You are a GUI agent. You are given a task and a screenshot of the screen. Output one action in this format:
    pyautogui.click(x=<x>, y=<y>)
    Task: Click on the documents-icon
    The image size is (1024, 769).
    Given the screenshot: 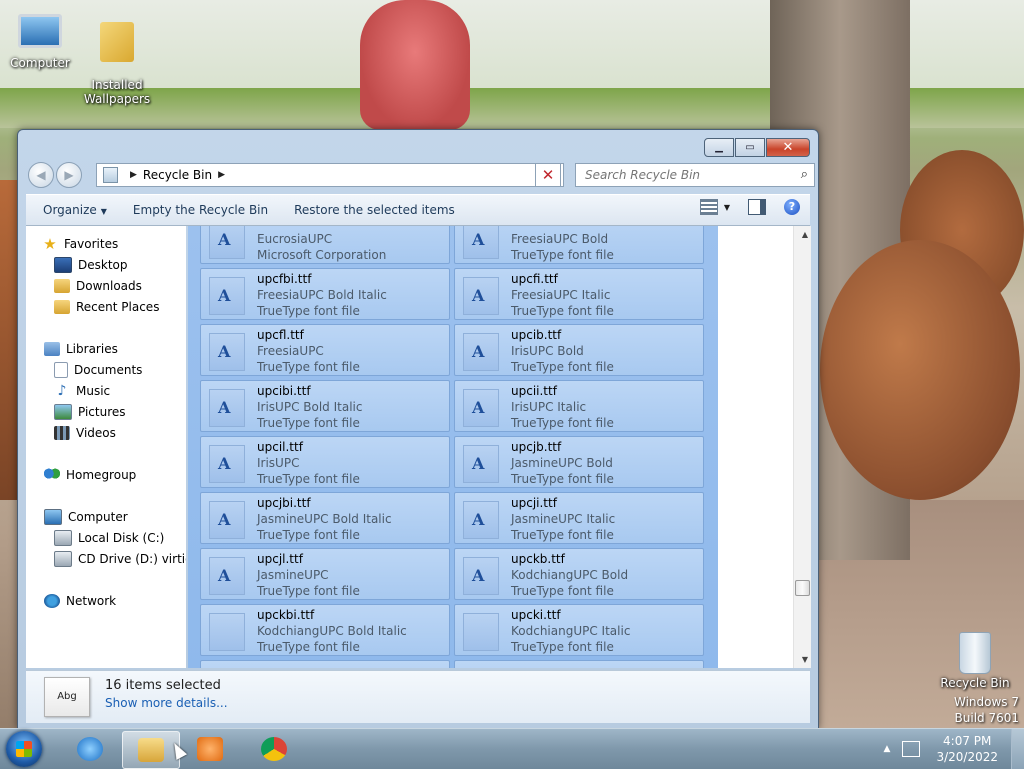 What is the action you would take?
    pyautogui.click(x=61, y=370)
    